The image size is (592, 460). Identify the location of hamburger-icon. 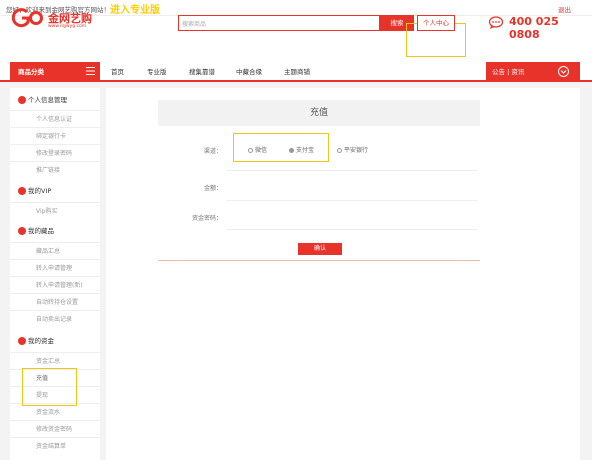
(90, 71).